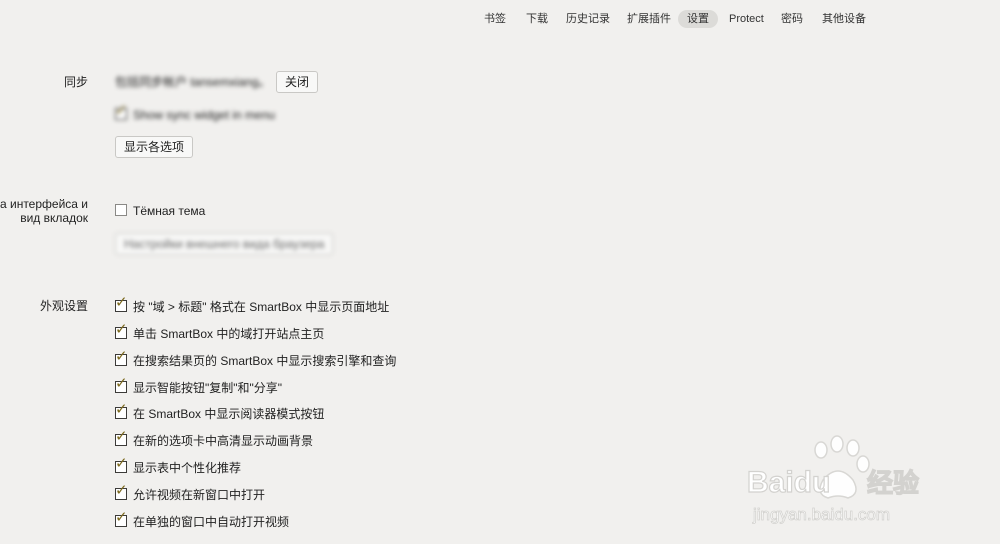 The image size is (1000, 544). What do you see at coordinates (169, 211) in the screenshot?
I see `dark-theme-label: Тёмная тема` at bounding box center [169, 211].